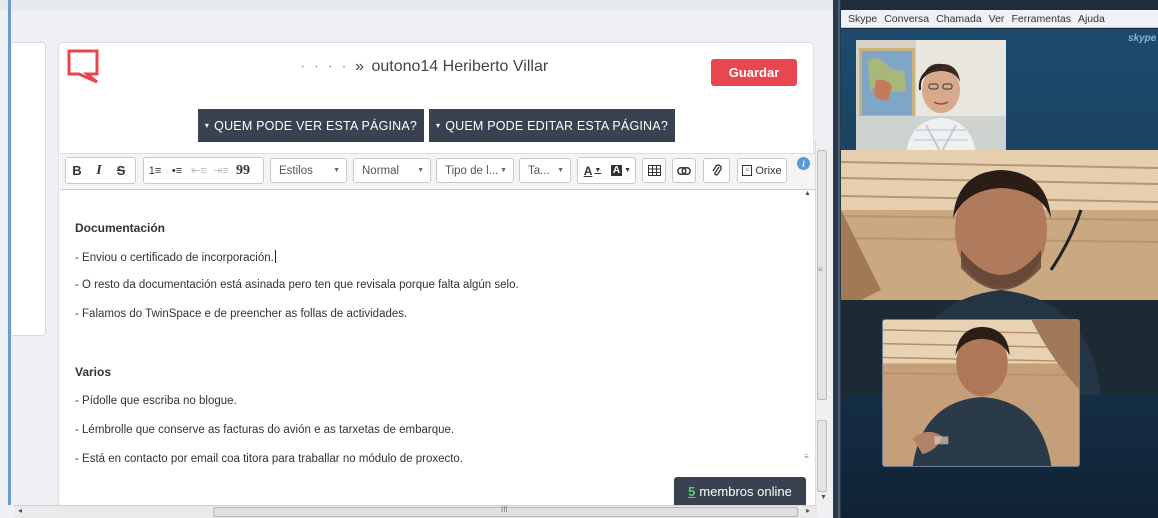 The width and height of the screenshot is (1158, 518). I want to click on page-title: · · · · » outono14 Heriberto Villar, so click(424, 67).